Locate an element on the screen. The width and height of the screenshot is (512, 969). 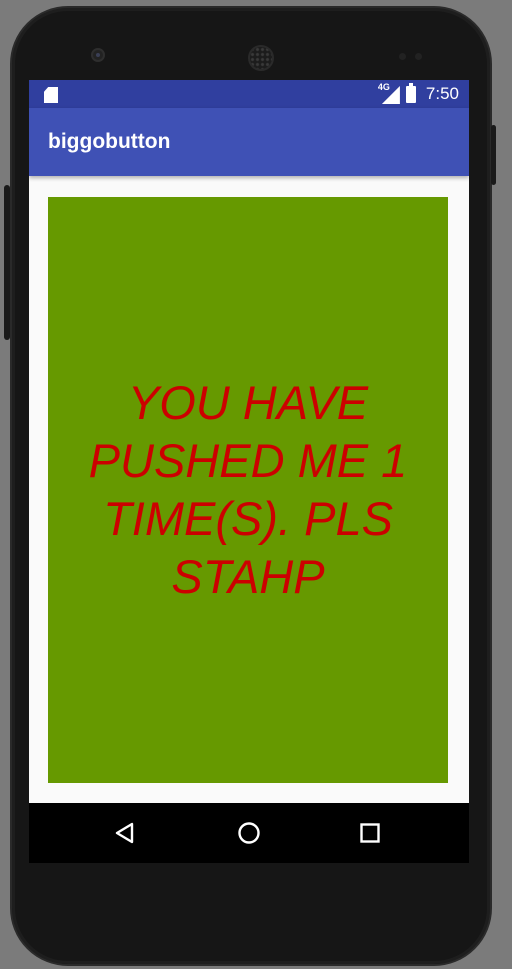
light-sensor is located at coordinates (418, 56).